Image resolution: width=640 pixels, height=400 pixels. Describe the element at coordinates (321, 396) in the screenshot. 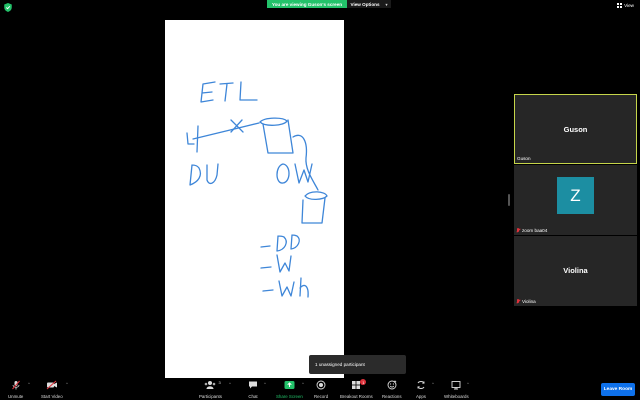

I see `record-label: Record` at that location.